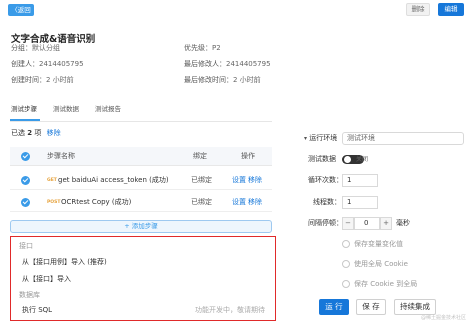  I want to click on created-time-field: 创建时间：2 小时前, so click(42, 80).